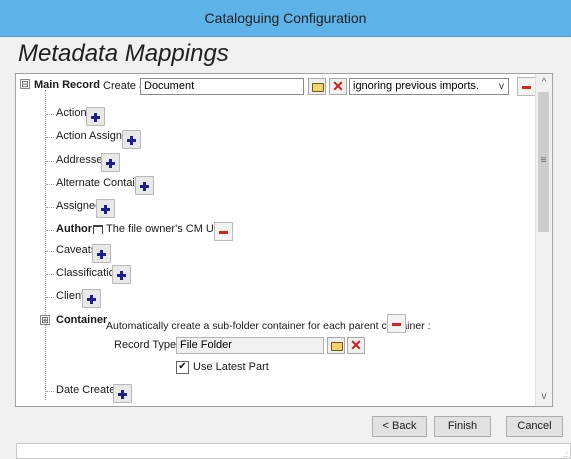 The width and height of the screenshot is (571, 459). What do you see at coordinates (95, 116) in the screenshot?
I see `add-action-button` at bounding box center [95, 116].